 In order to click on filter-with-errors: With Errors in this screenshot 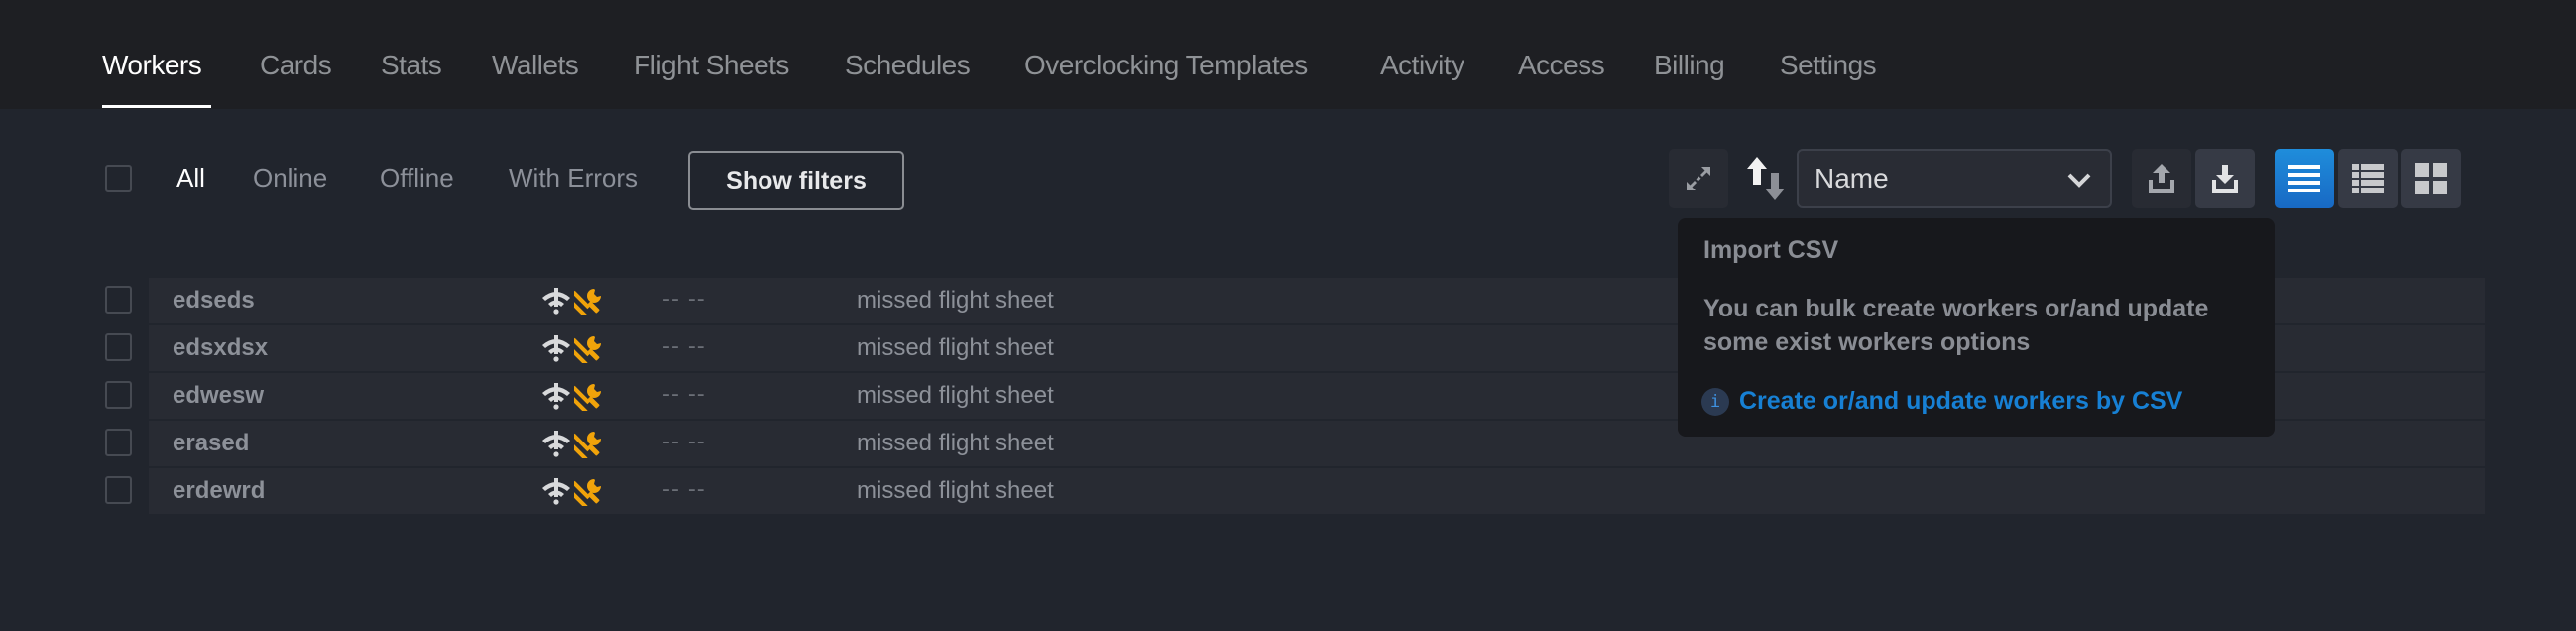, I will do `click(573, 178)`.